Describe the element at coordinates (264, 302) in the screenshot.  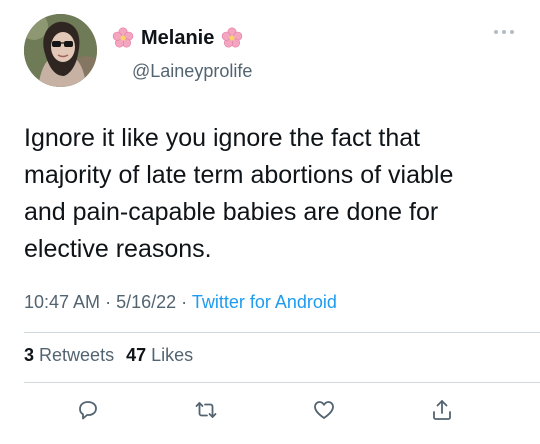
I see `tweet-source: Twitter for Android` at that location.